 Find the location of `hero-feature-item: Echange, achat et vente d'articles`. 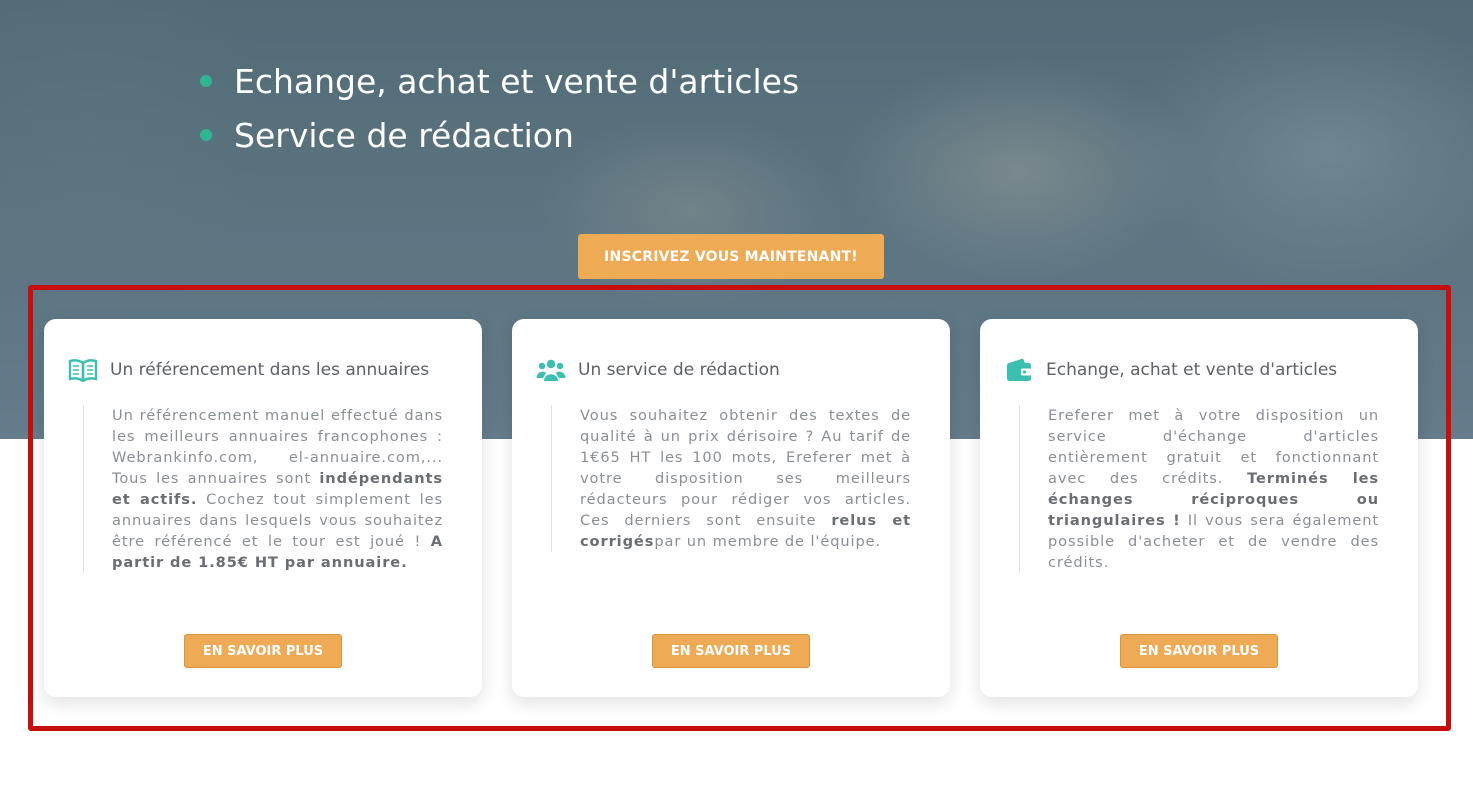

hero-feature-item: Echange, achat et vente d'articles is located at coordinates (499, 81).